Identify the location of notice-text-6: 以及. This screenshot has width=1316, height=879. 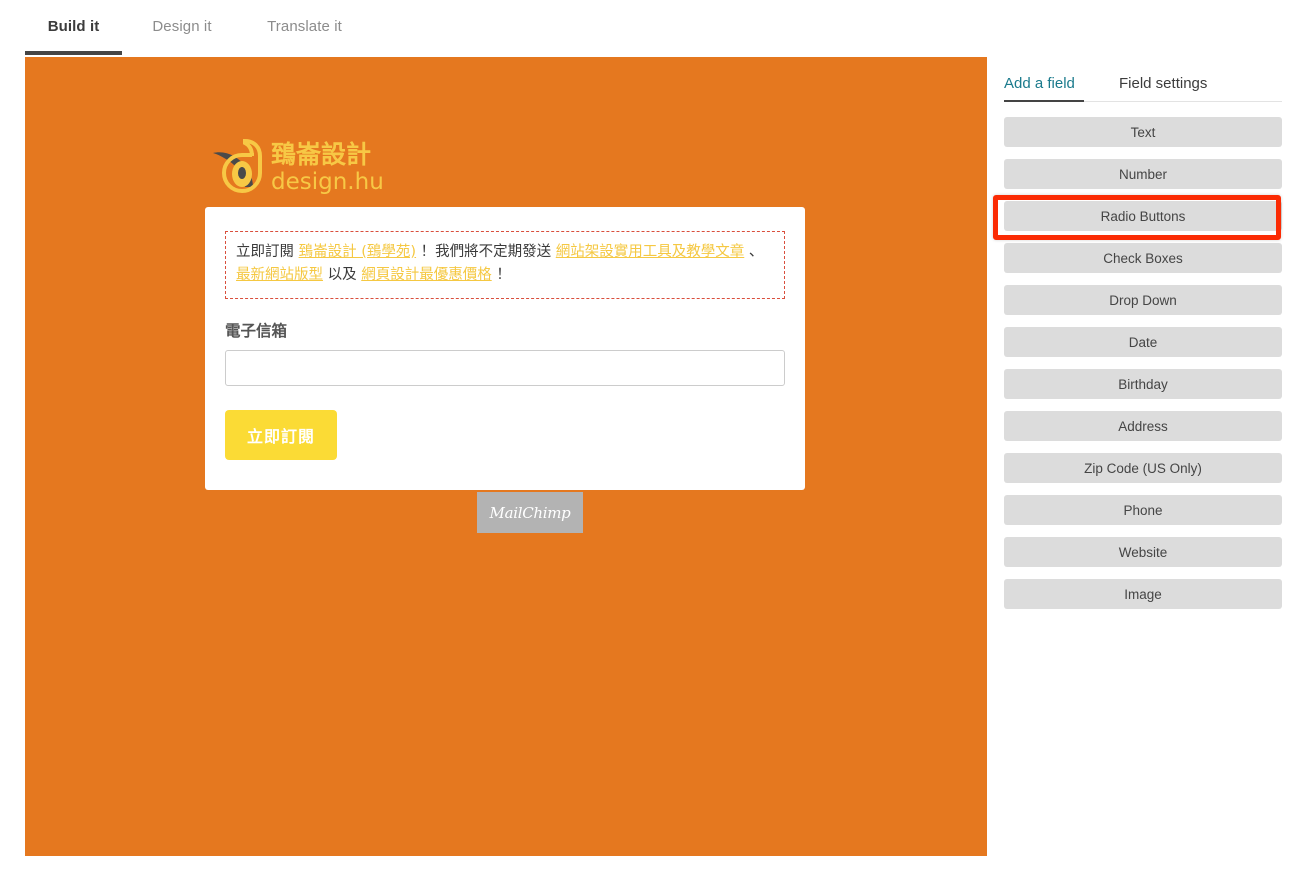
(342, 275).